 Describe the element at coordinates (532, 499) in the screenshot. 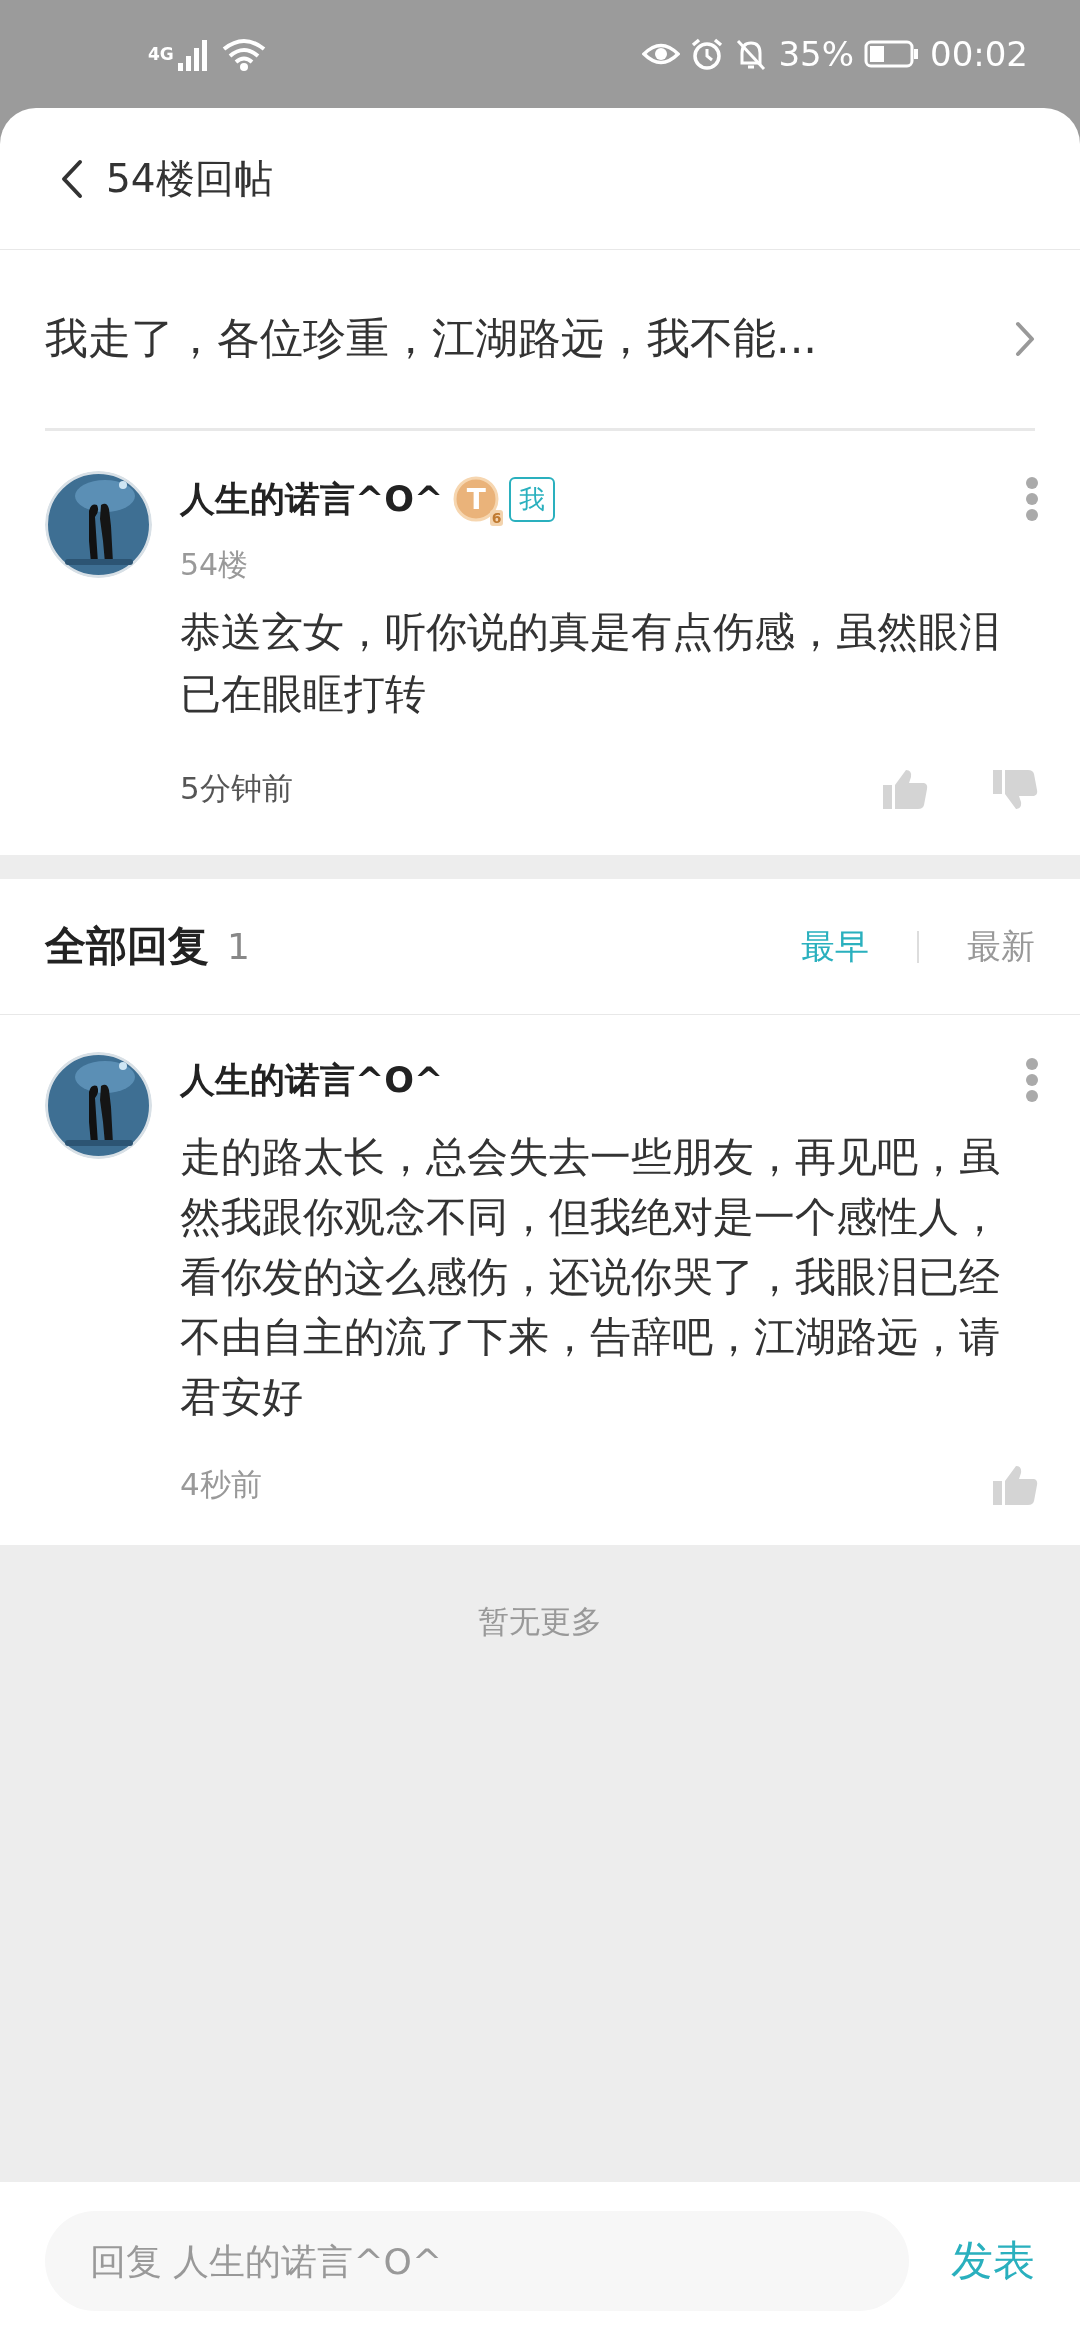

I see `author-tag: 我` at that location.